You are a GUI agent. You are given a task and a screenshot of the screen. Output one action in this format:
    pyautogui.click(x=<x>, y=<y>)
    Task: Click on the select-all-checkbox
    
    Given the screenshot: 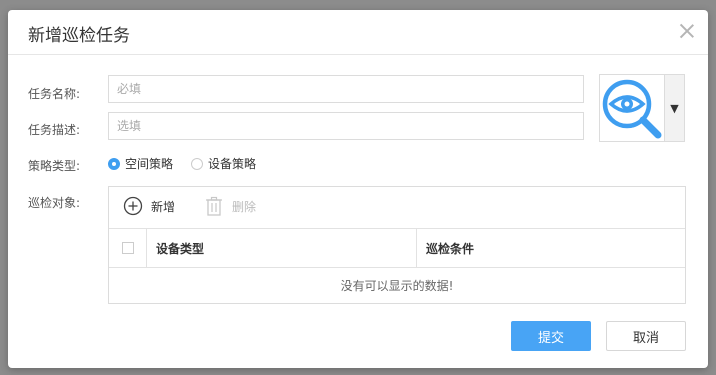 What is the action you would take?
    pyautogui.click(x=127, y=248)
    